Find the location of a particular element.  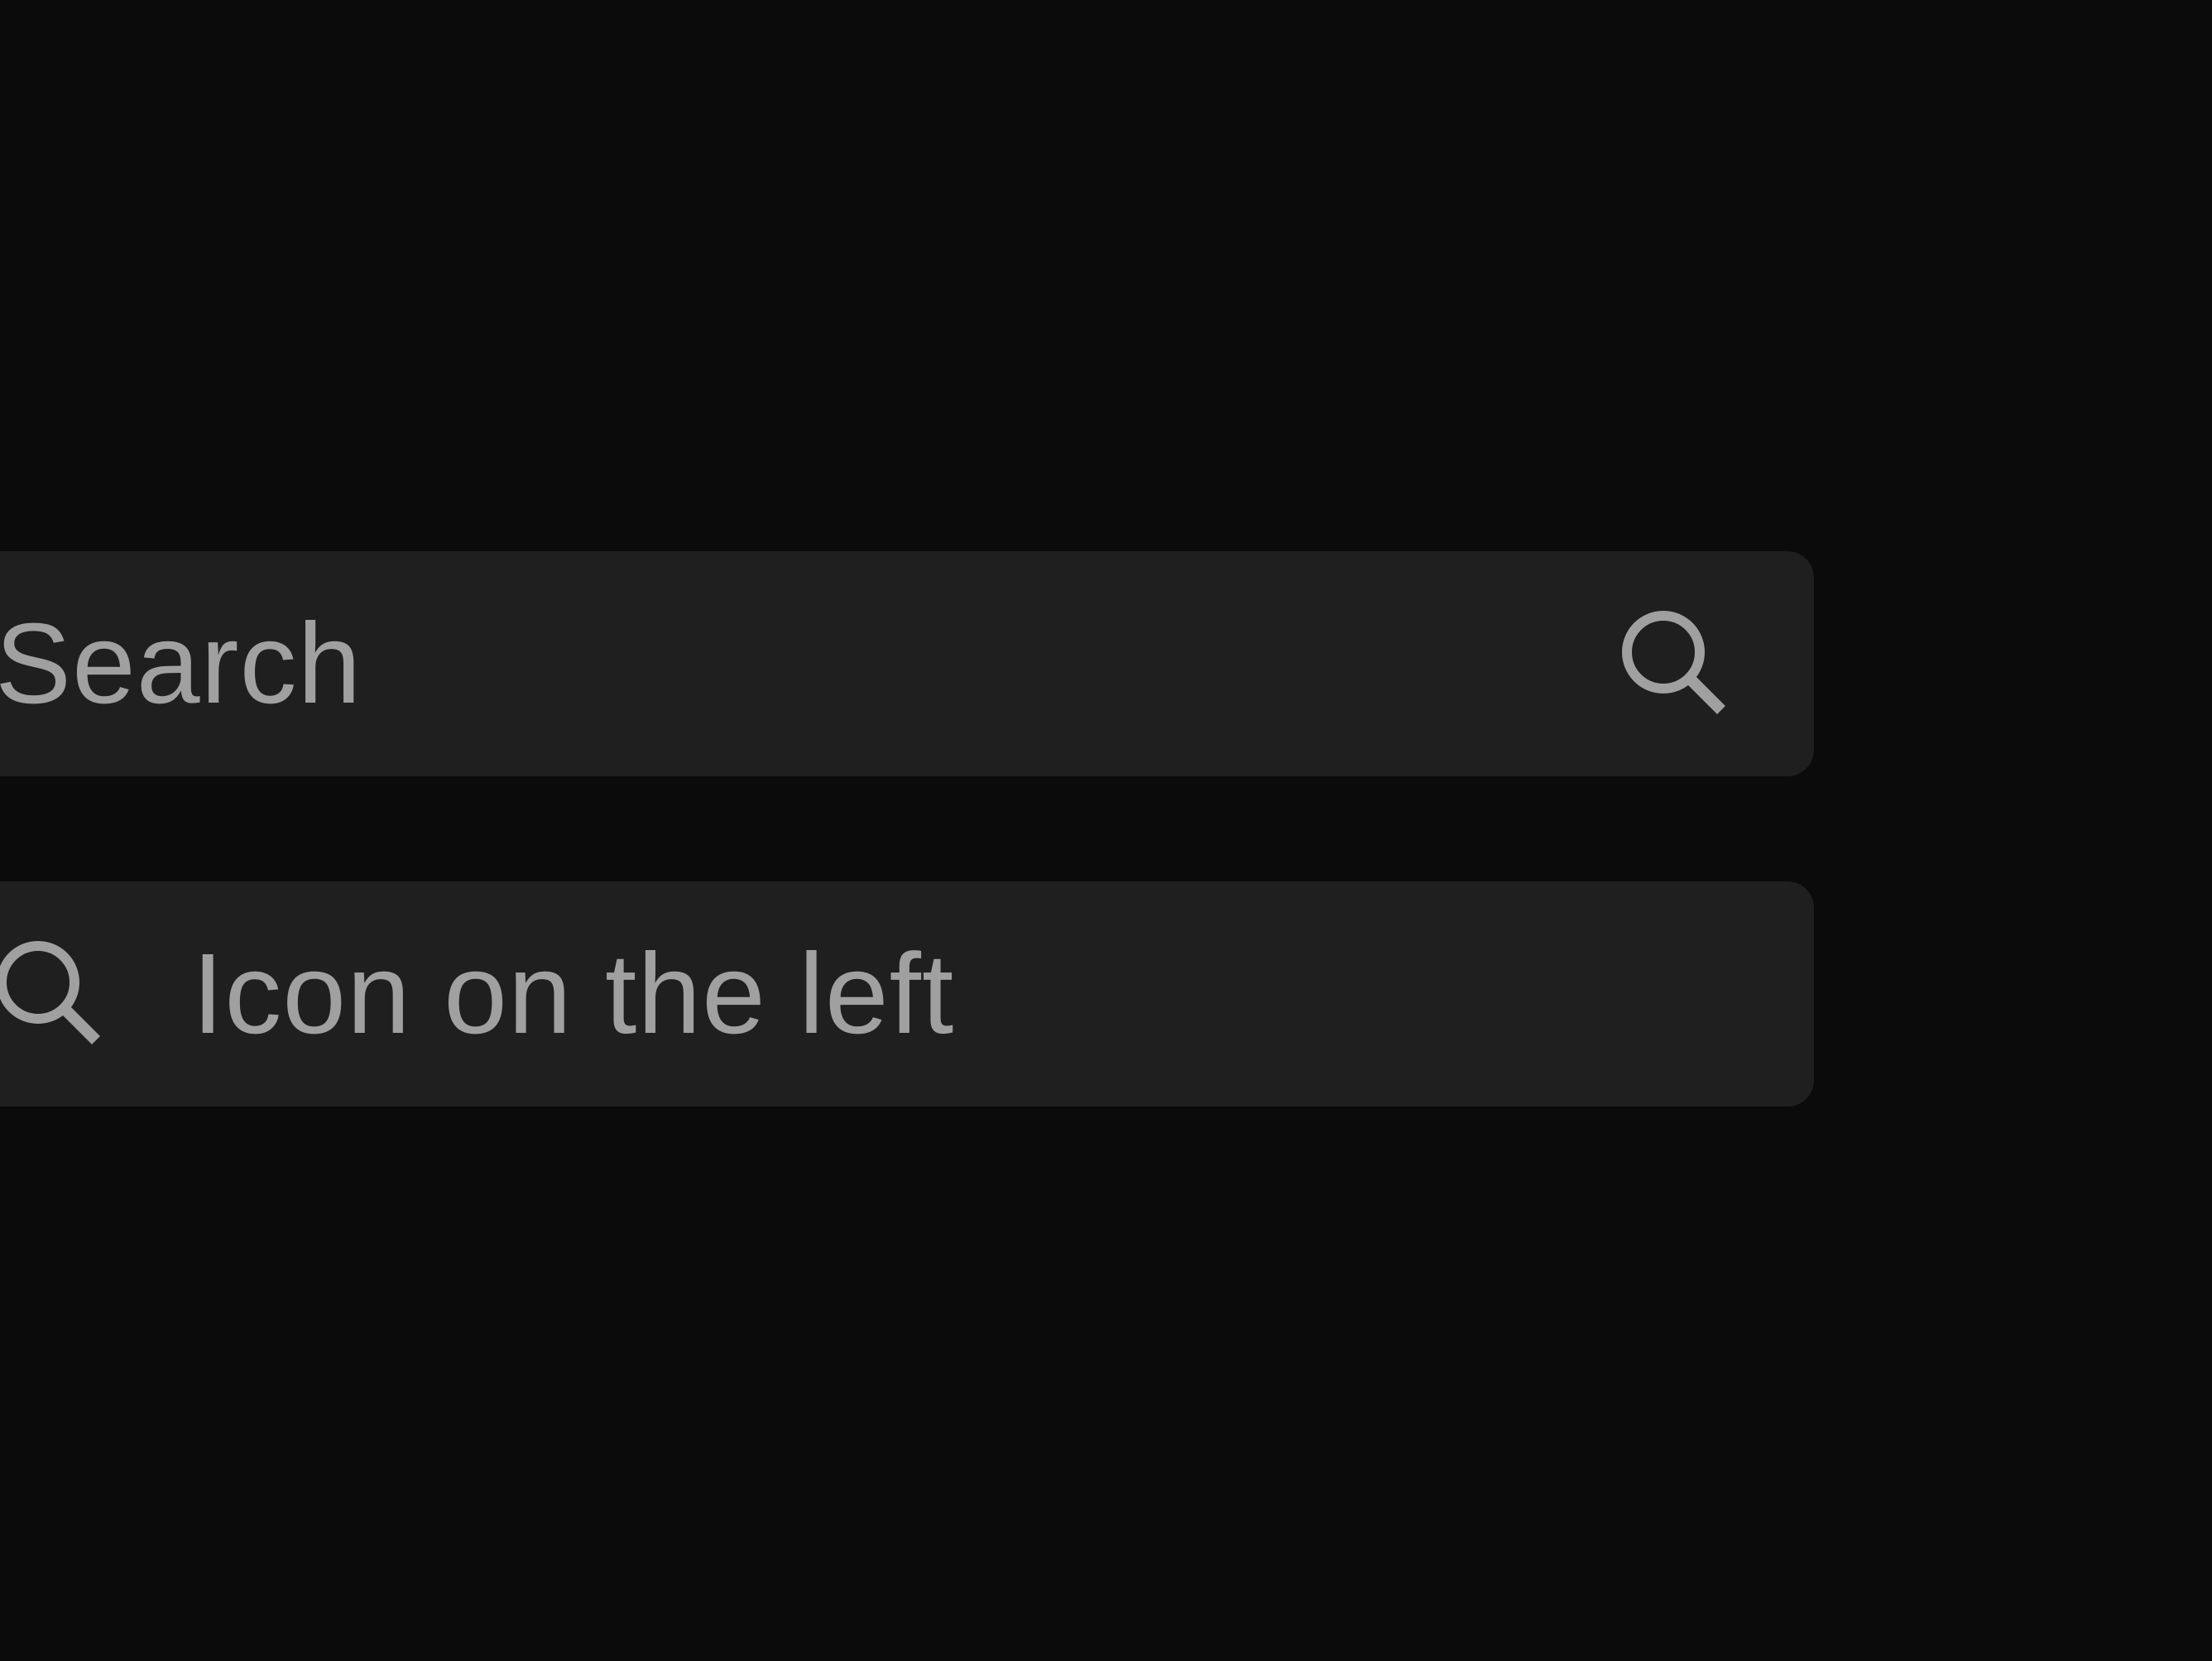

search-placeholder: Search is located at coordinates (181, 663).